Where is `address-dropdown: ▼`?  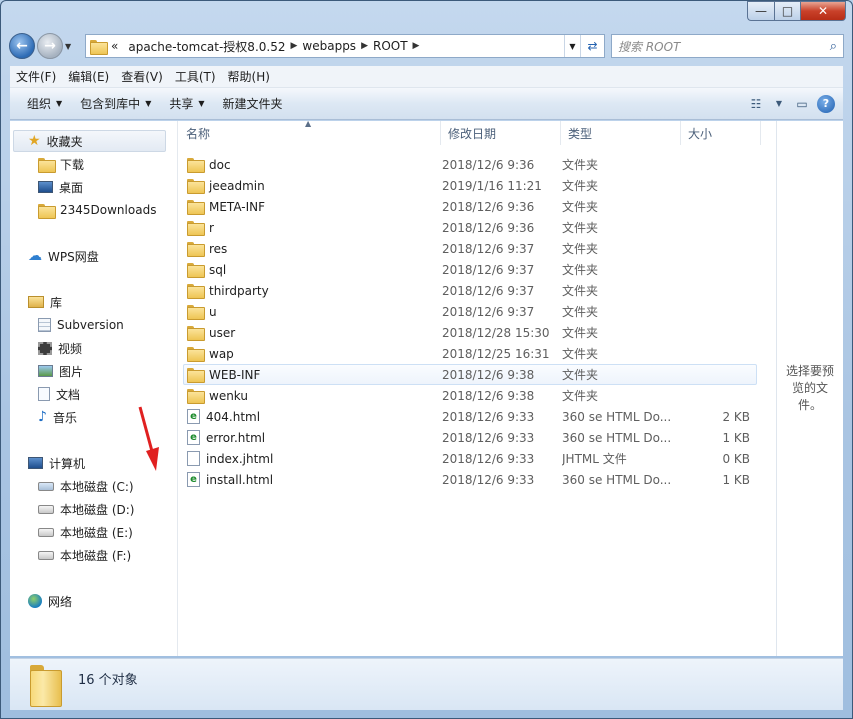
address-dropdown: ▼ is located at coordinates (572, 46).